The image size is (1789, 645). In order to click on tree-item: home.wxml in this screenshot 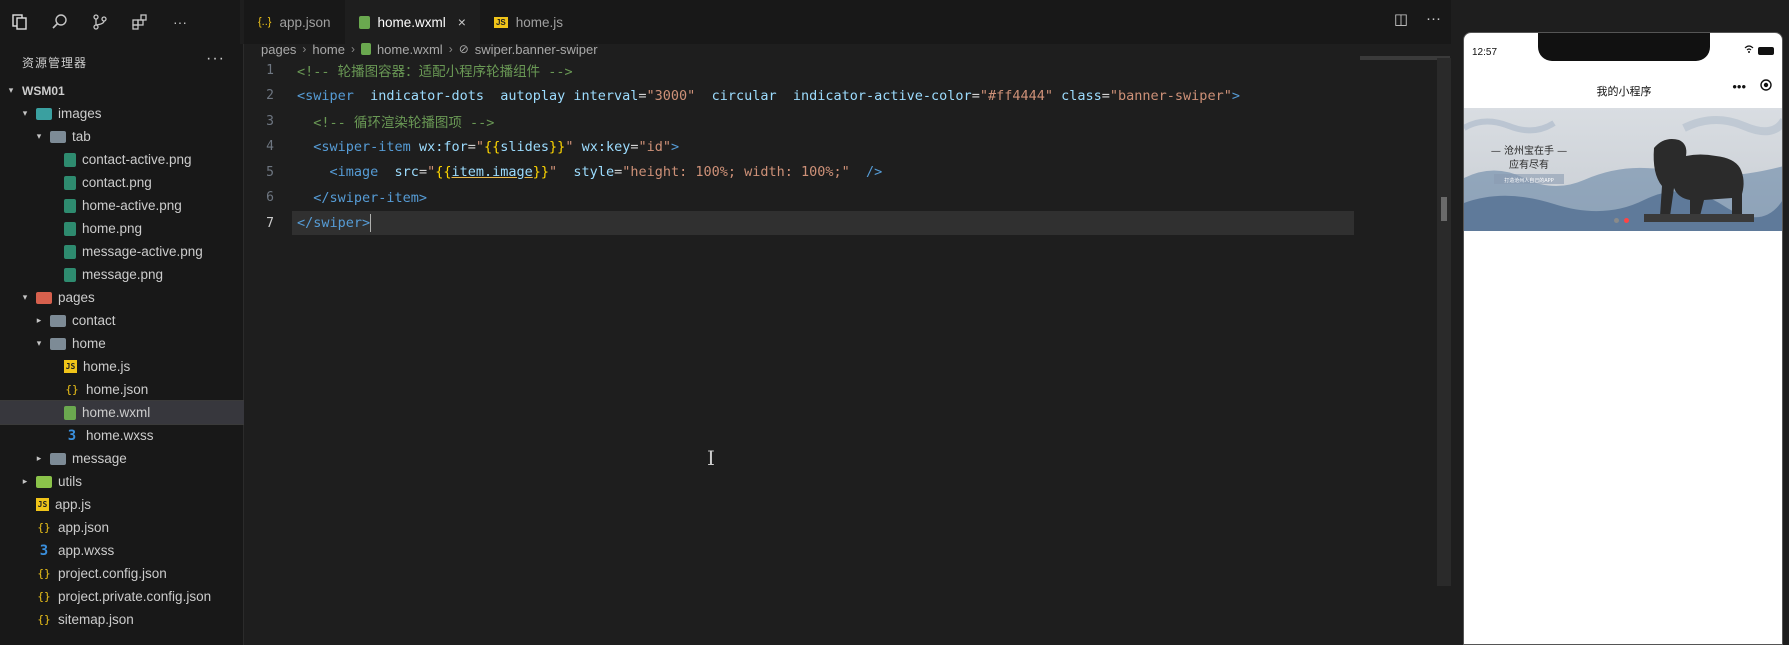, I will do `click(122, 412)`.